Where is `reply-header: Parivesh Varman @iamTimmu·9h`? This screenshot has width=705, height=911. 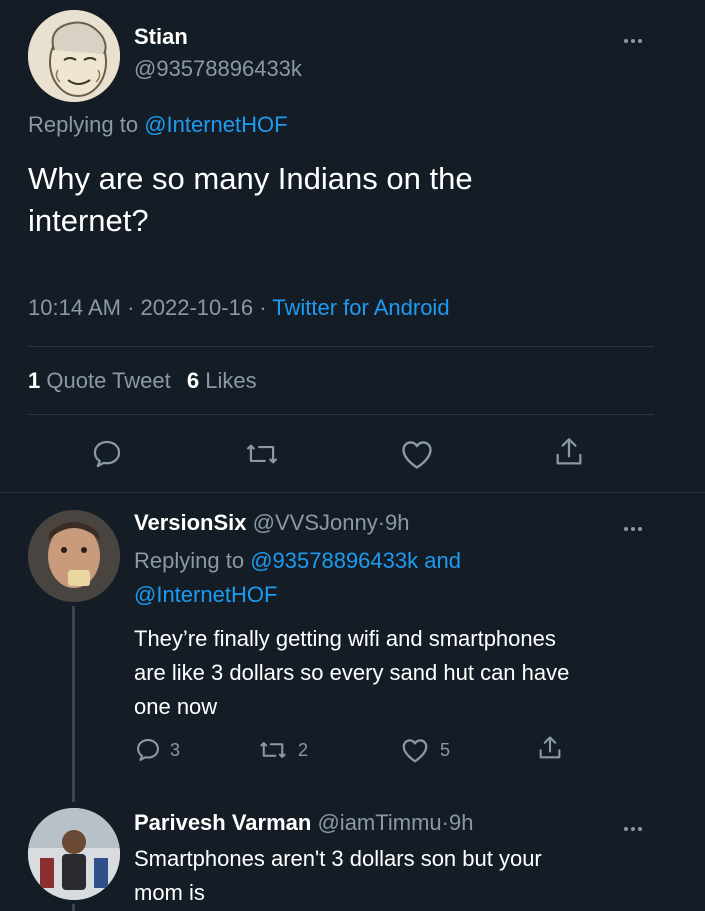 reply-header: Parivesh Varman @iamTimmu·9h is located at coordinates (303, 823).